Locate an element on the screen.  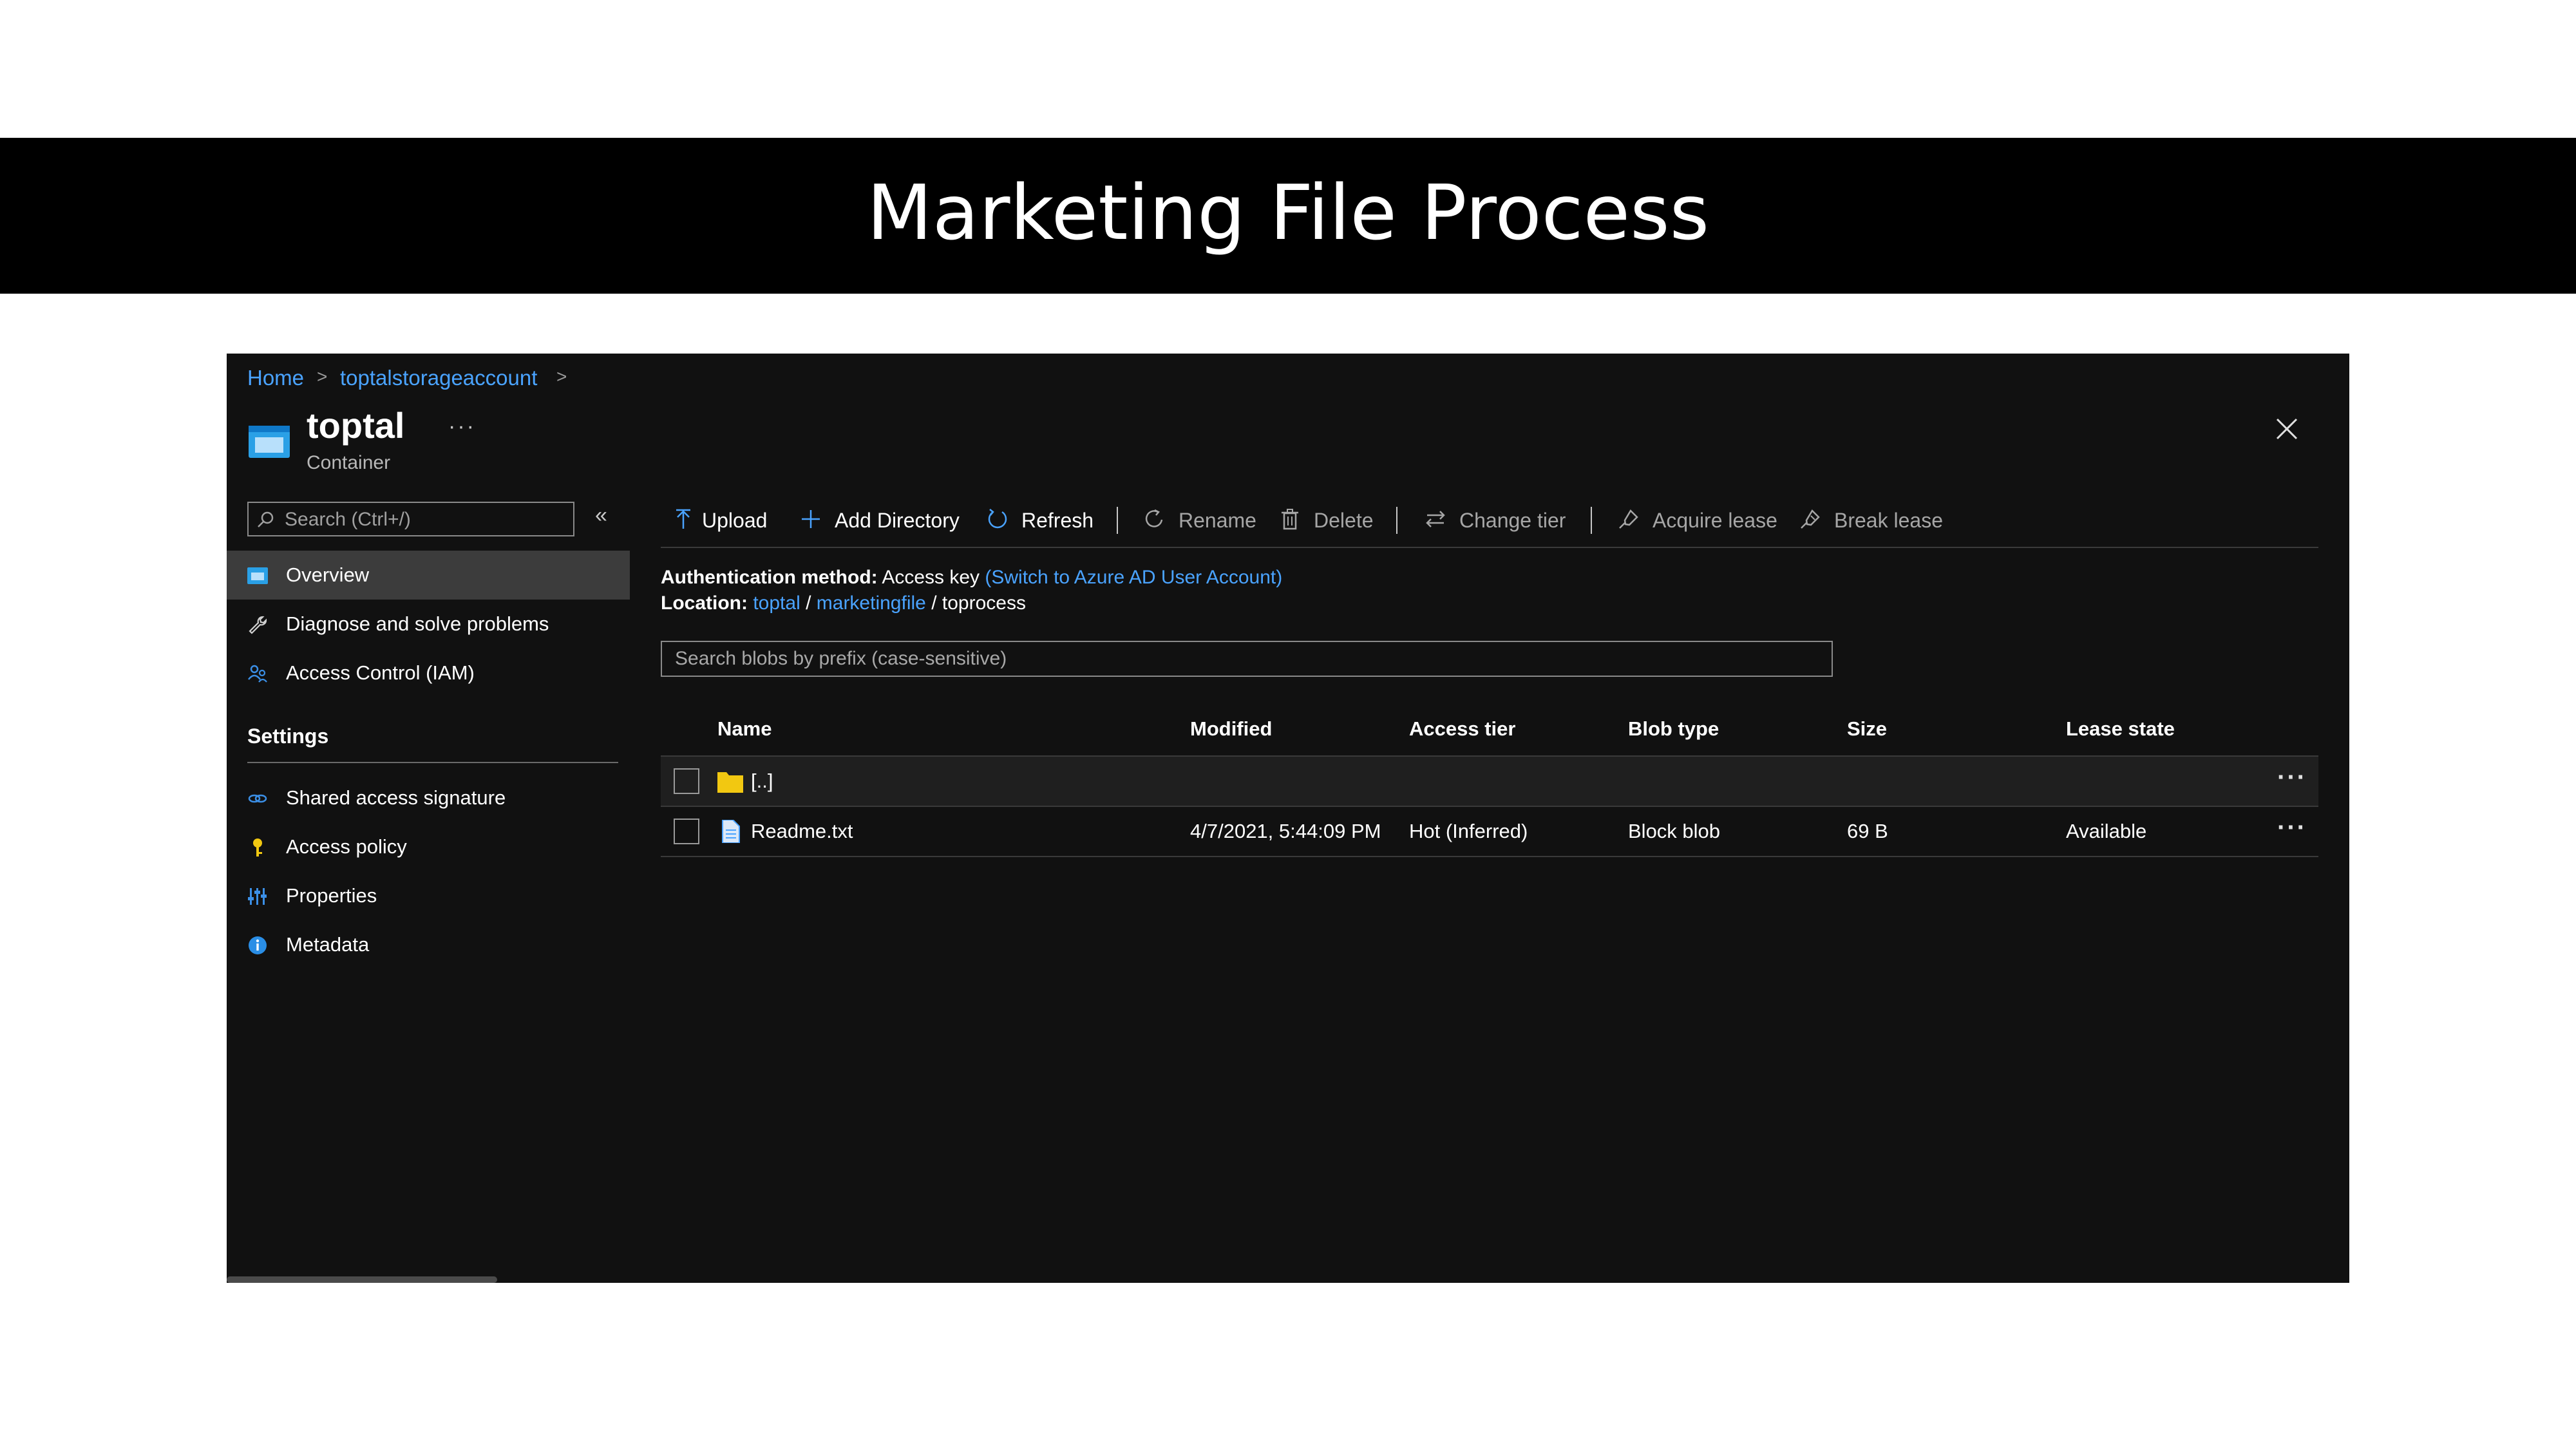
location-label: Location: is located at coordinates (705, 603).